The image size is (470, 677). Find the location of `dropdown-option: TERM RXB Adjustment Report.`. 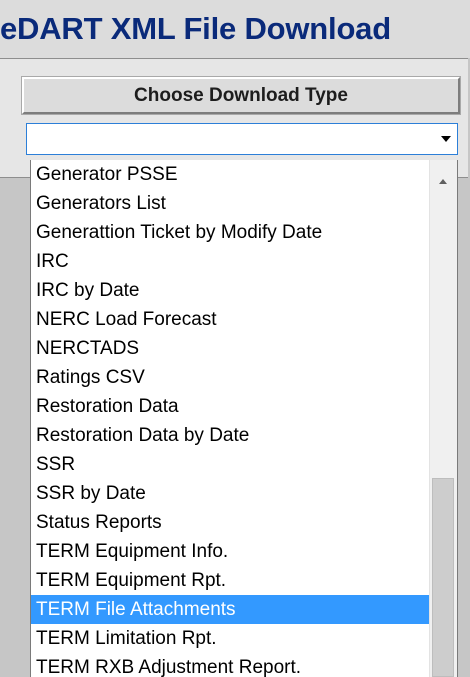

dropdown-option: TERM RXB Adjustment Report. is located at coordinates (230, 665).